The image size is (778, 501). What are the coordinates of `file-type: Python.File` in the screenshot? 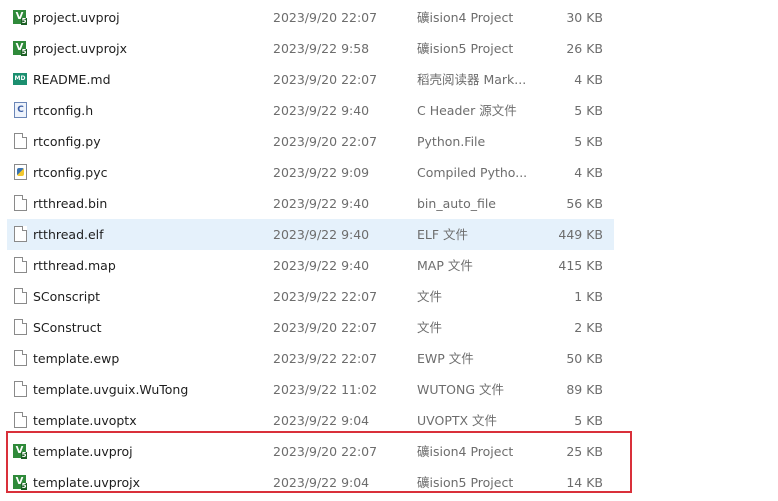 It's located at (451, 141).